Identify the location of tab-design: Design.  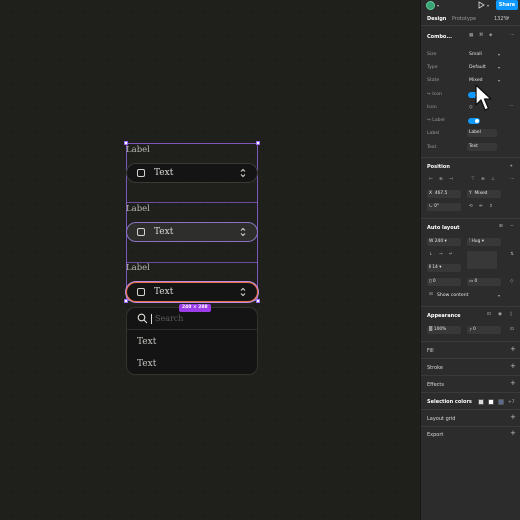
(436, 19).